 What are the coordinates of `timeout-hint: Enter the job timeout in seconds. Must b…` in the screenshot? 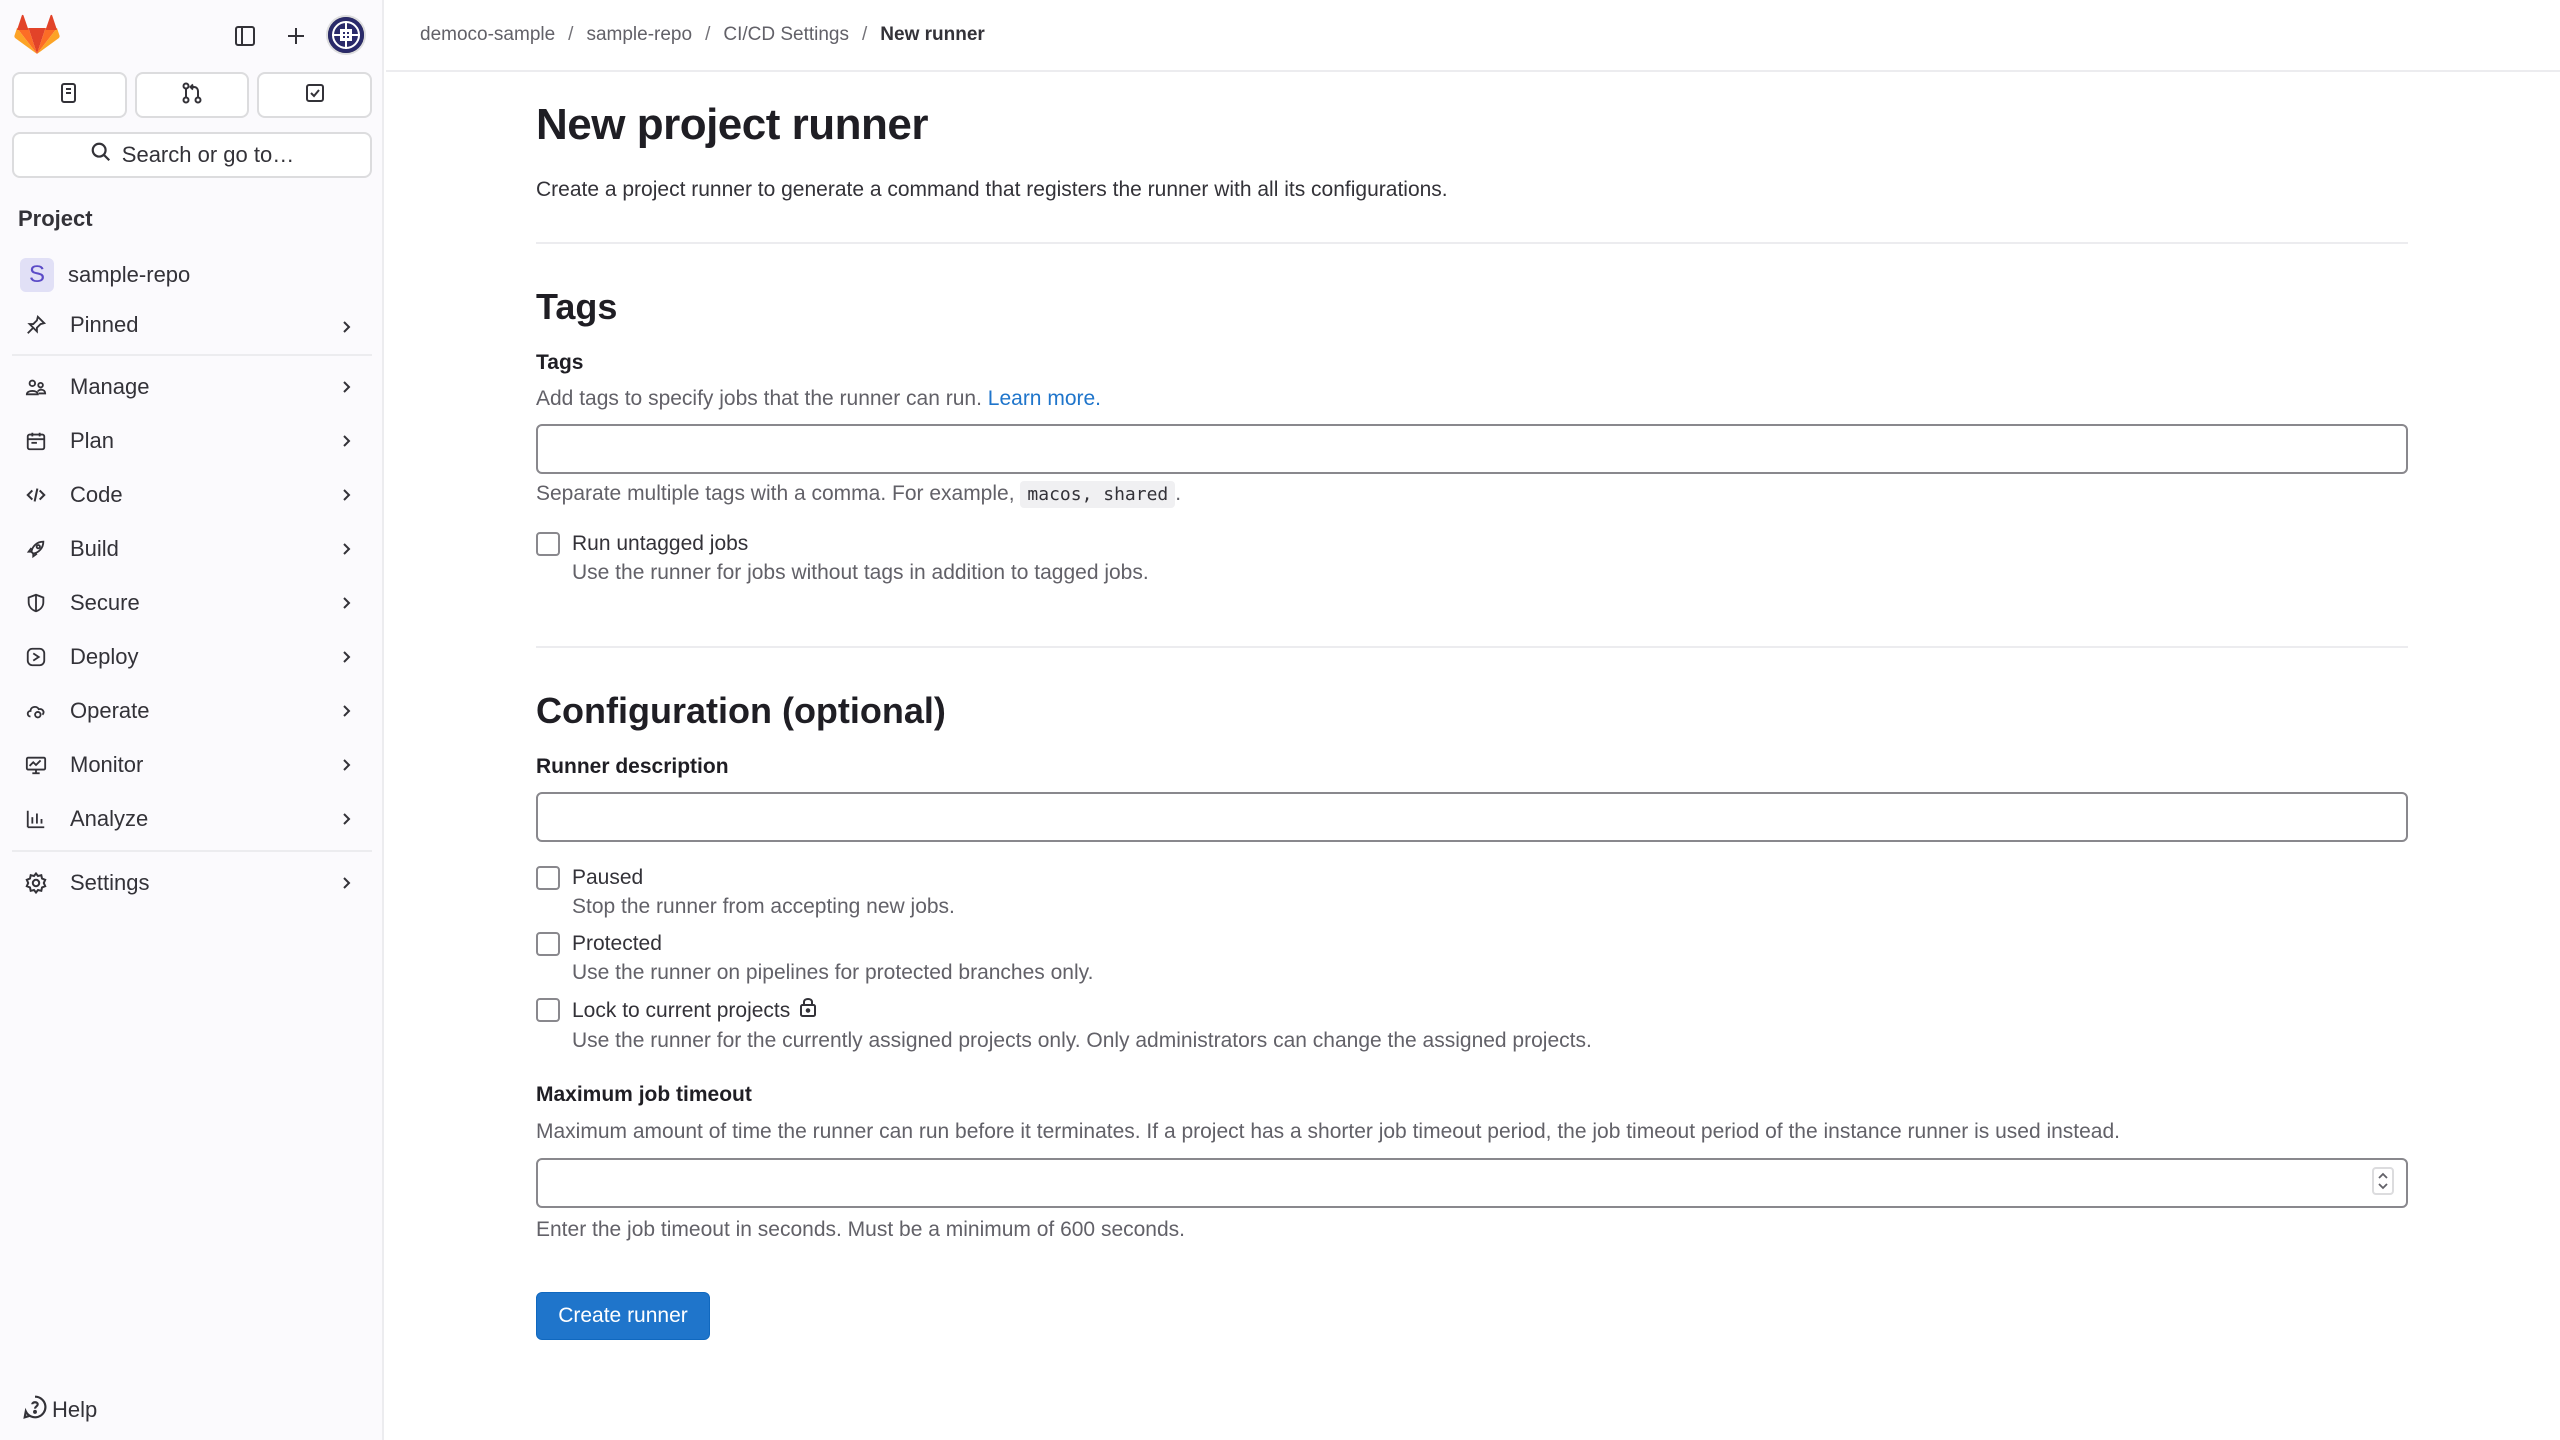 It's located at (861, 1229).